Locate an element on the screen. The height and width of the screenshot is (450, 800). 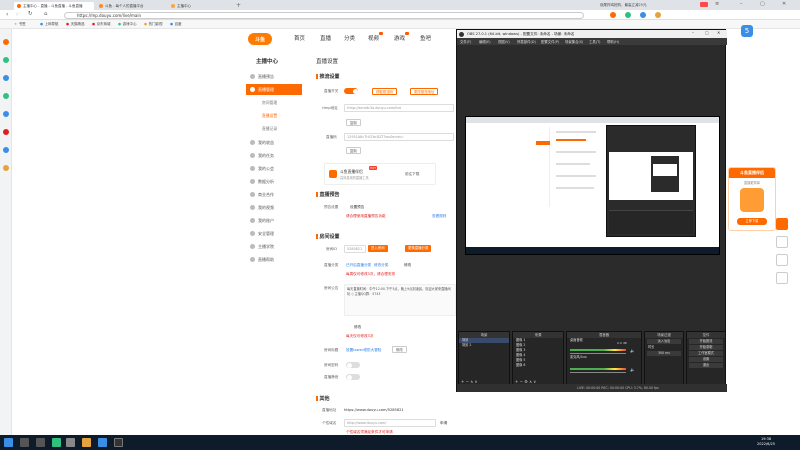
new-tab-icon: + is located at coordinates (238, 5).